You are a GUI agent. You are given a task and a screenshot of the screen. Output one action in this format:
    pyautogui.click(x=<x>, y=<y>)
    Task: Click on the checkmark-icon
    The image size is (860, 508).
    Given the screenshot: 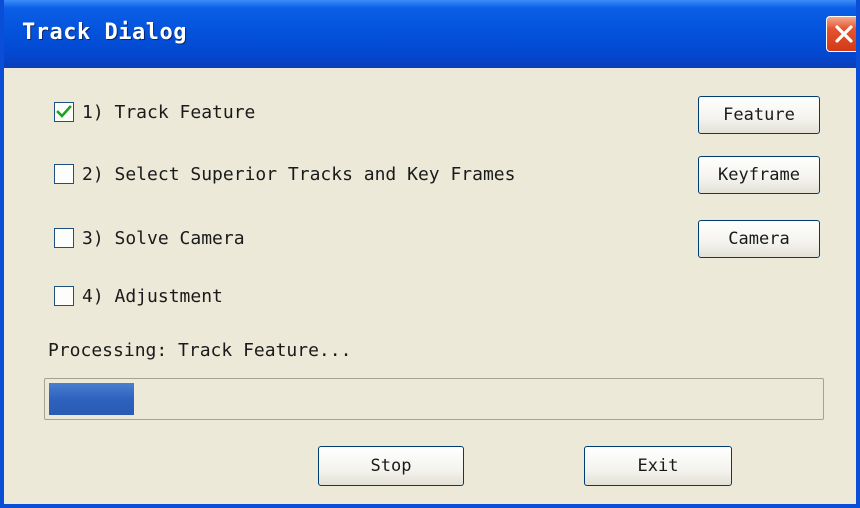 What is the action you would take?
    pyautogui.click(x=64, y=111)
    